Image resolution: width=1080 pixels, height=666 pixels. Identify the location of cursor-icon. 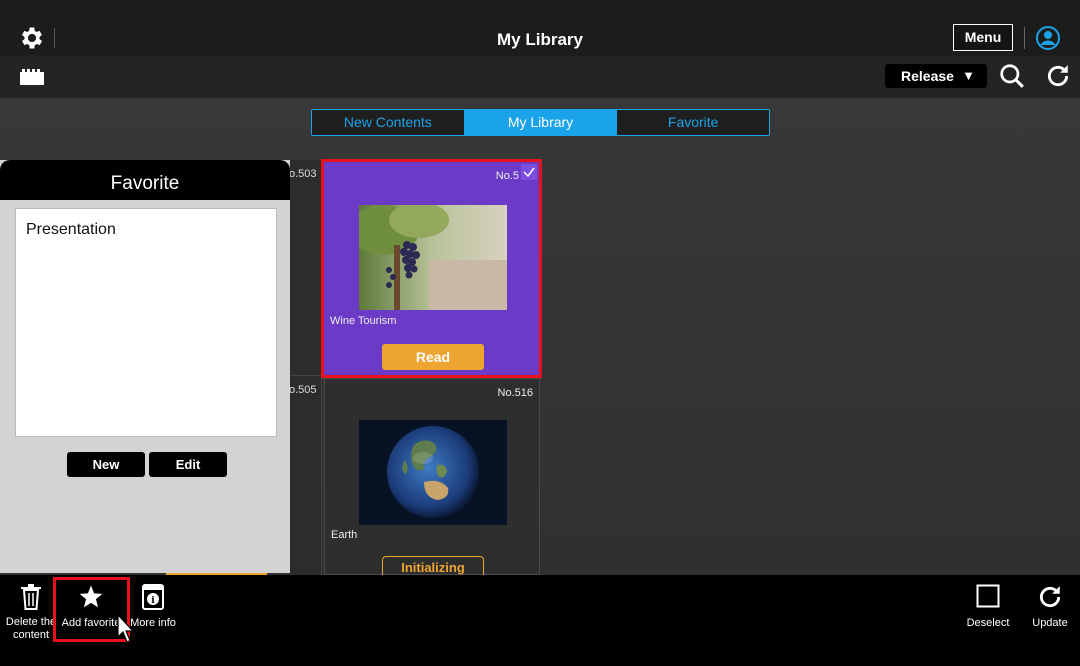
(126, 628).